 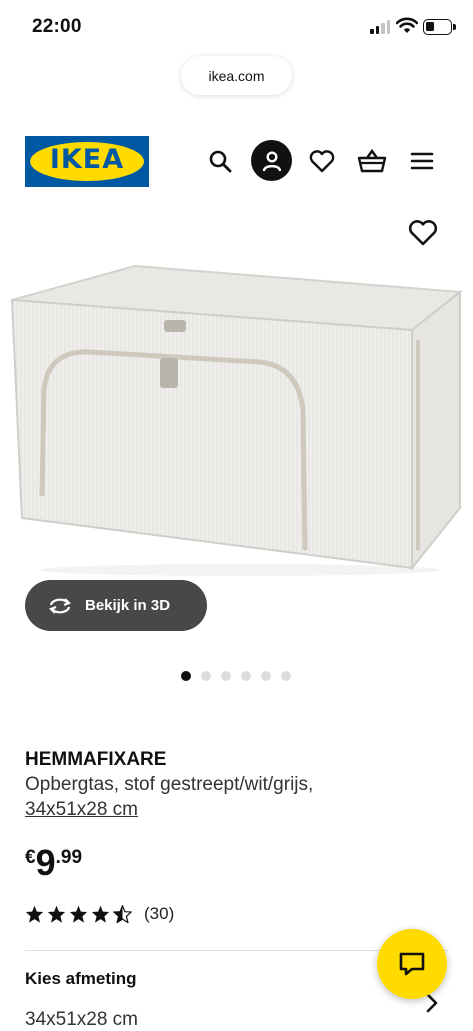 What do you see at coordinates (69, 857) in the screenshot?
I see `price-decimal: .99` at bounding box center [69, 857].